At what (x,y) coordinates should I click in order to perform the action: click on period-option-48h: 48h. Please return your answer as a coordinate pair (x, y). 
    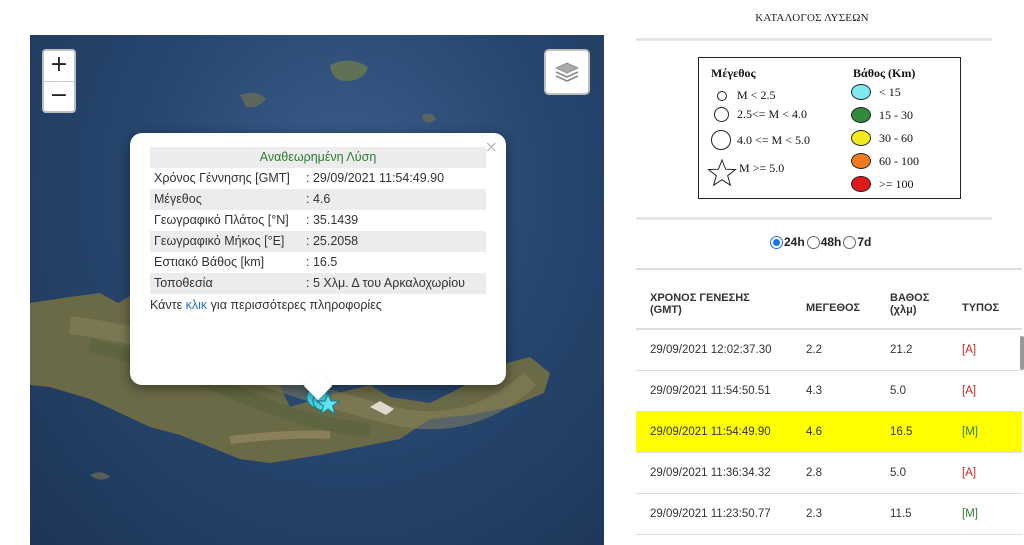
    Looking at the image, I should click on (823, 242).